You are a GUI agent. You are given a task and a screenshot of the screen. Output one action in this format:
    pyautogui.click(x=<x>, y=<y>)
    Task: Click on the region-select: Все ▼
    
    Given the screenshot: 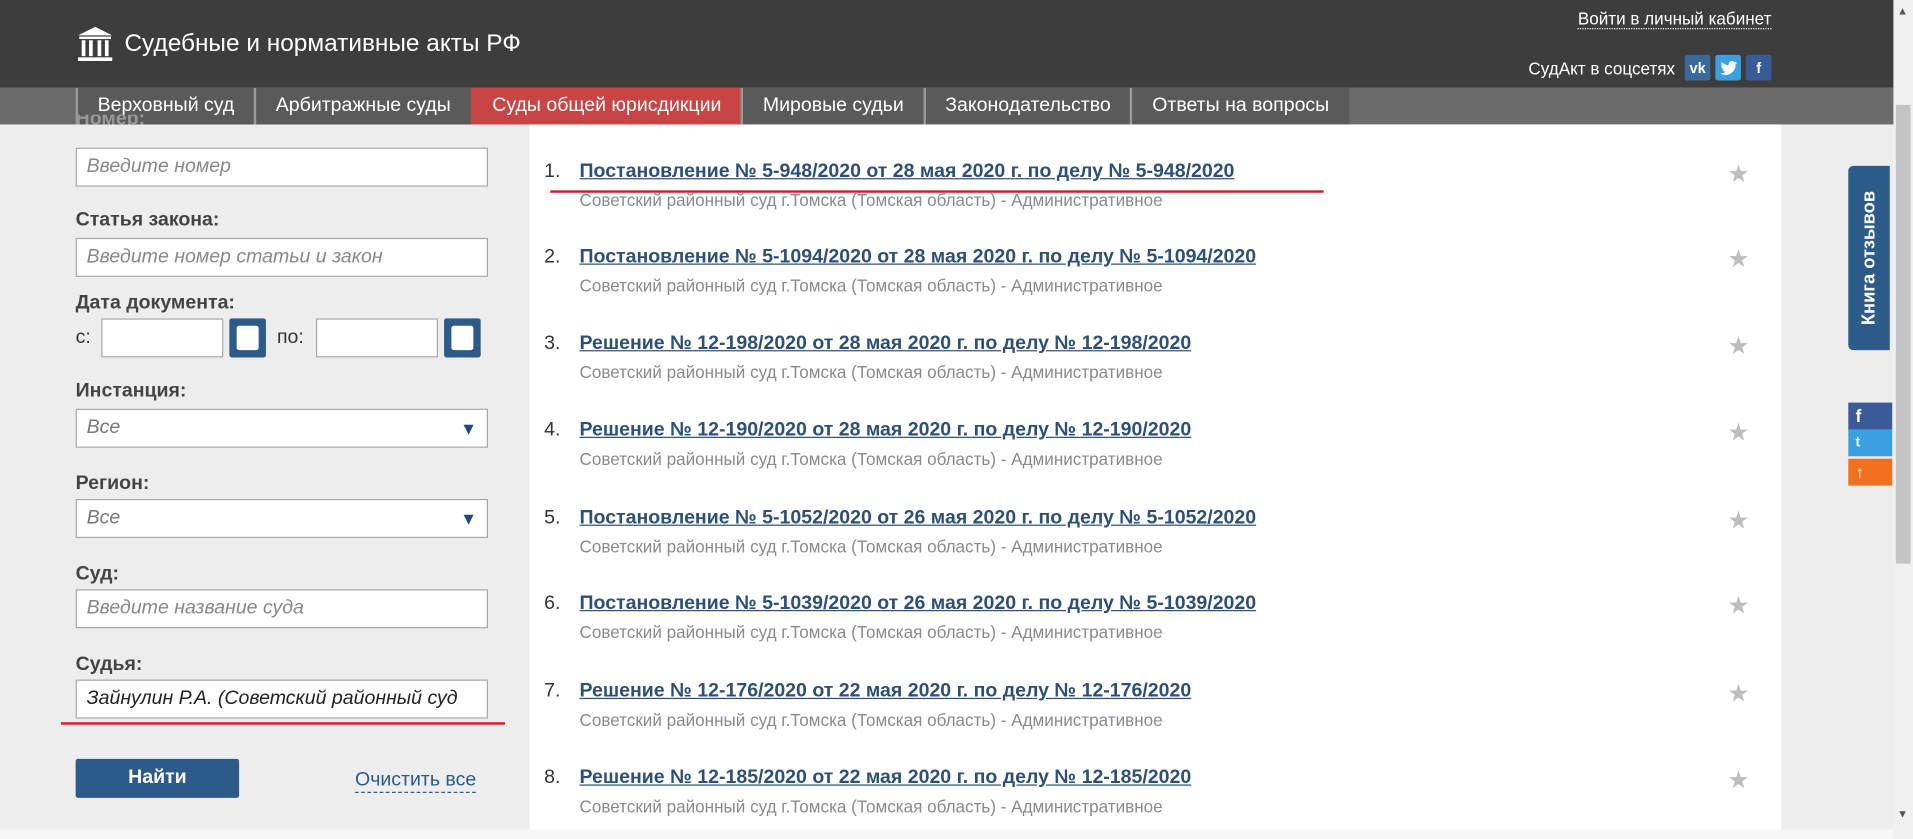 What is the action you would take?
    pyautogui.click(x=281, y=518)
    